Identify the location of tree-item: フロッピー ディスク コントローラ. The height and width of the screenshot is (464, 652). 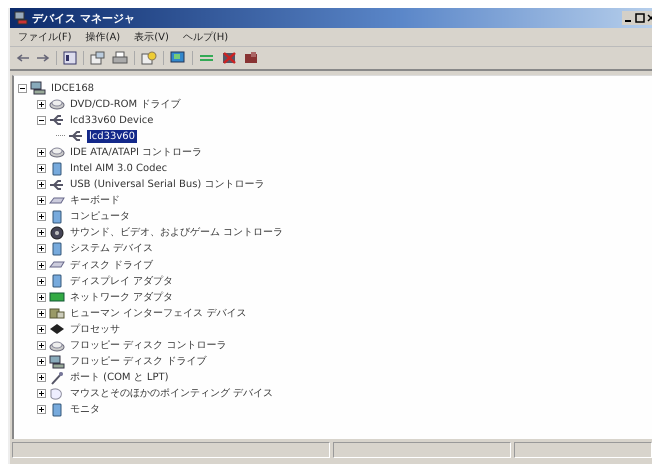
(148, 345).